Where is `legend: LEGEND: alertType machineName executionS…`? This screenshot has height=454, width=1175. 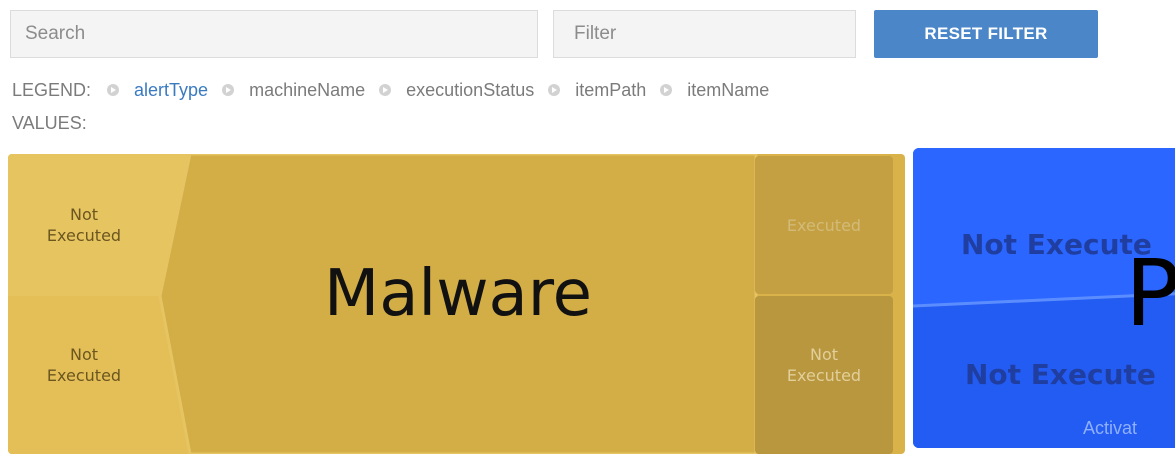 legend: LEGEND: alertType machineName executionS… is located at coordinates (397, 90).